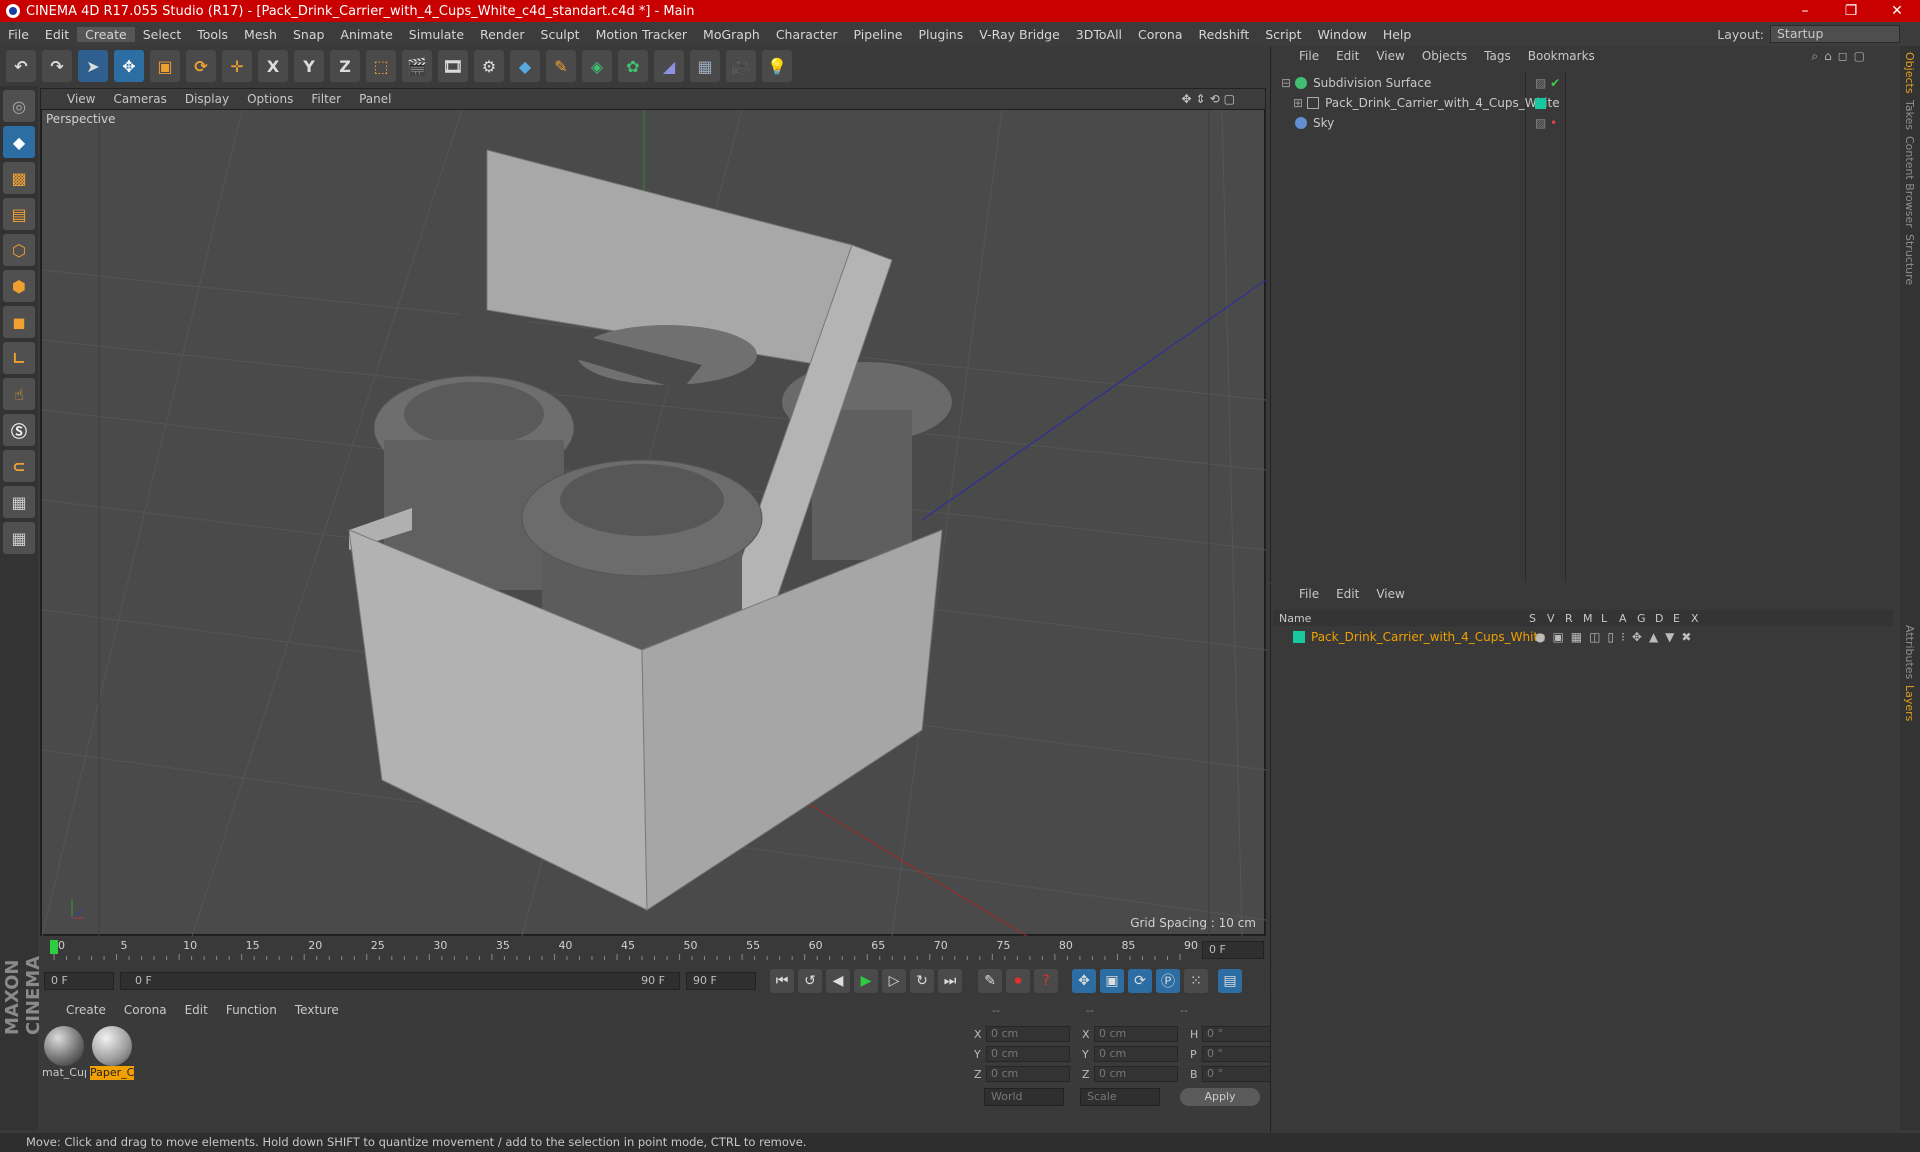 Image resolution: width=1920 pixels, height=1152 pixels. Describe the element at coordinates (1024, 1097) in the screenshot. I see `world-dropdown: World` at that location.